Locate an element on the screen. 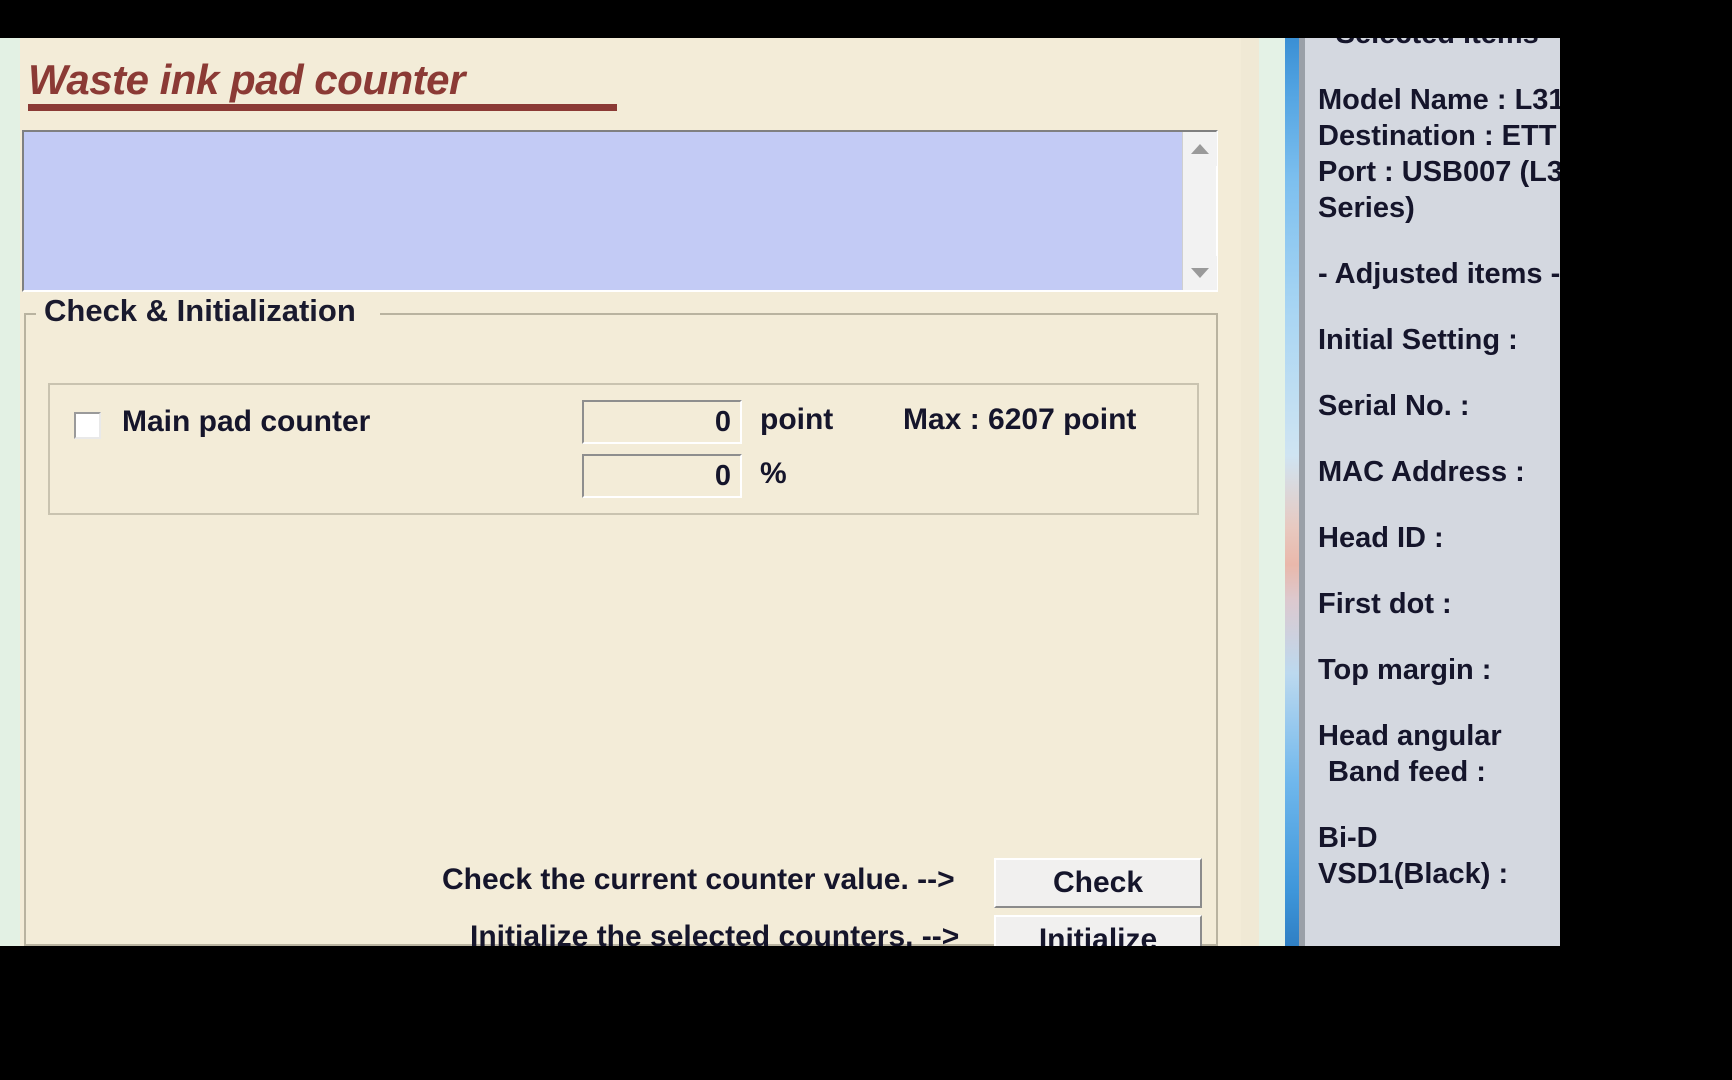 Image resolution: width=1732 pixels, height=1080 pixels. letterbox-top is located at coordinates (866, 19).